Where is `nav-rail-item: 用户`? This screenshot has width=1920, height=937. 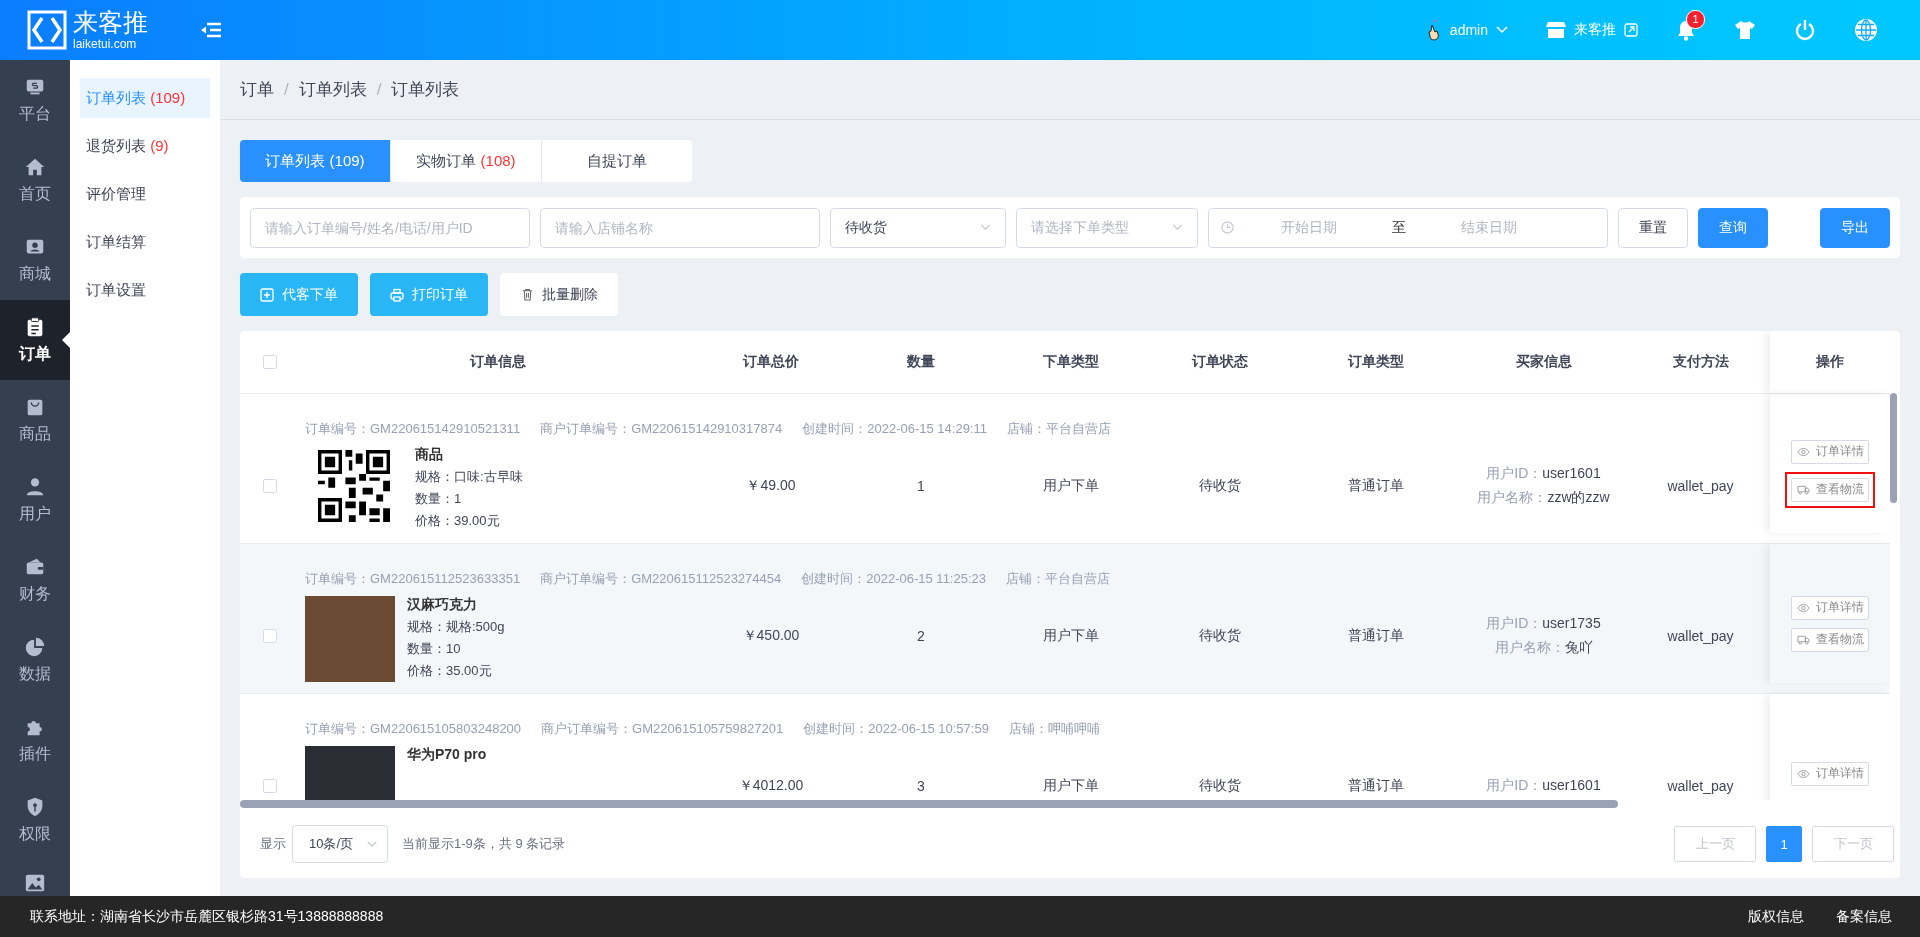
nav-rail-item: 用户 is located at coordinates (35, 500).